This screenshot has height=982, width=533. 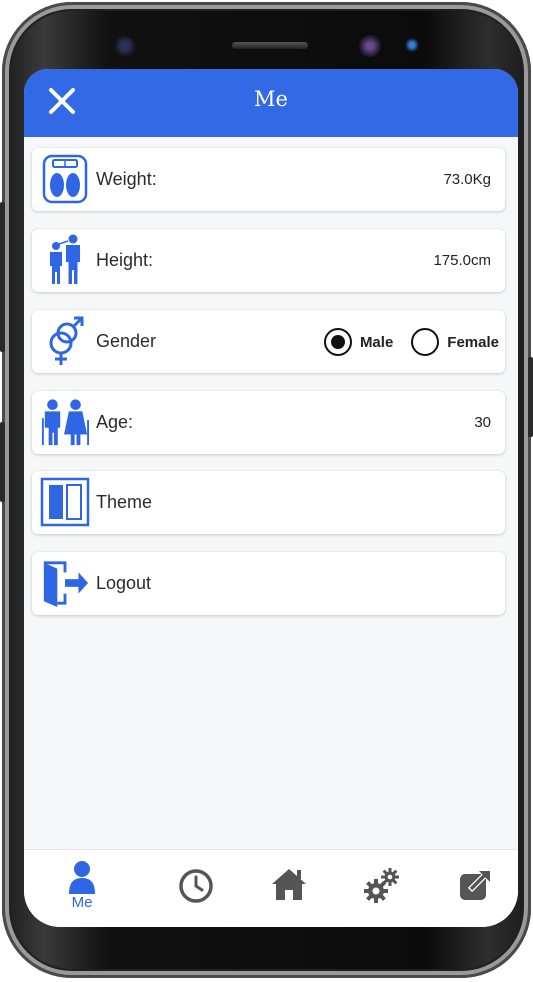 What do you see at coordinates (530, 397) in the screenshot?
I see `power-button` at bounding box center [530, 397].